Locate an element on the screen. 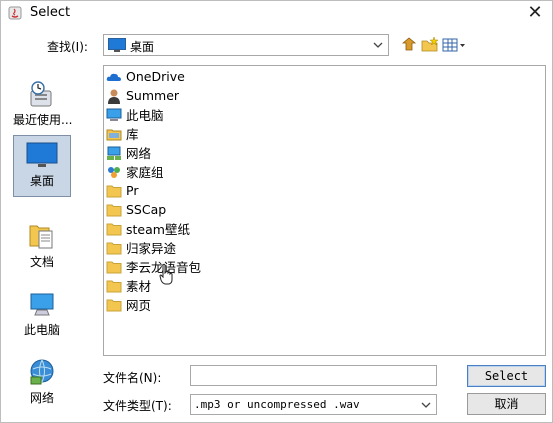 This screenshot has width=553, height=423. list-item: steam壁纸 is located at coordinates (148, 228).